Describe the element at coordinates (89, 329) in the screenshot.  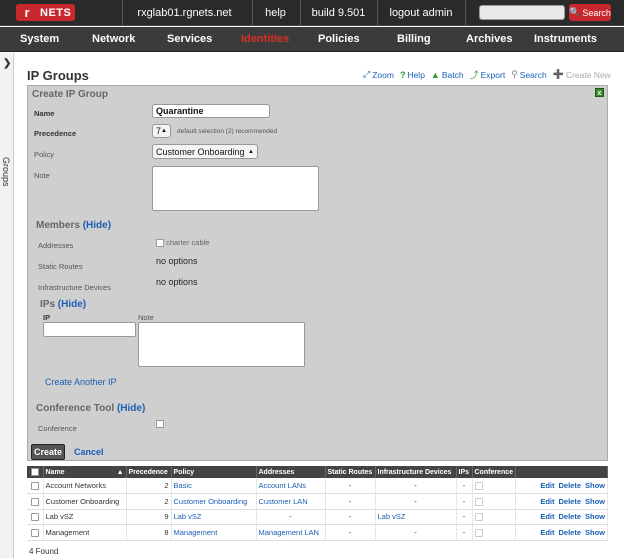
I see `ip-address-input` at that location.